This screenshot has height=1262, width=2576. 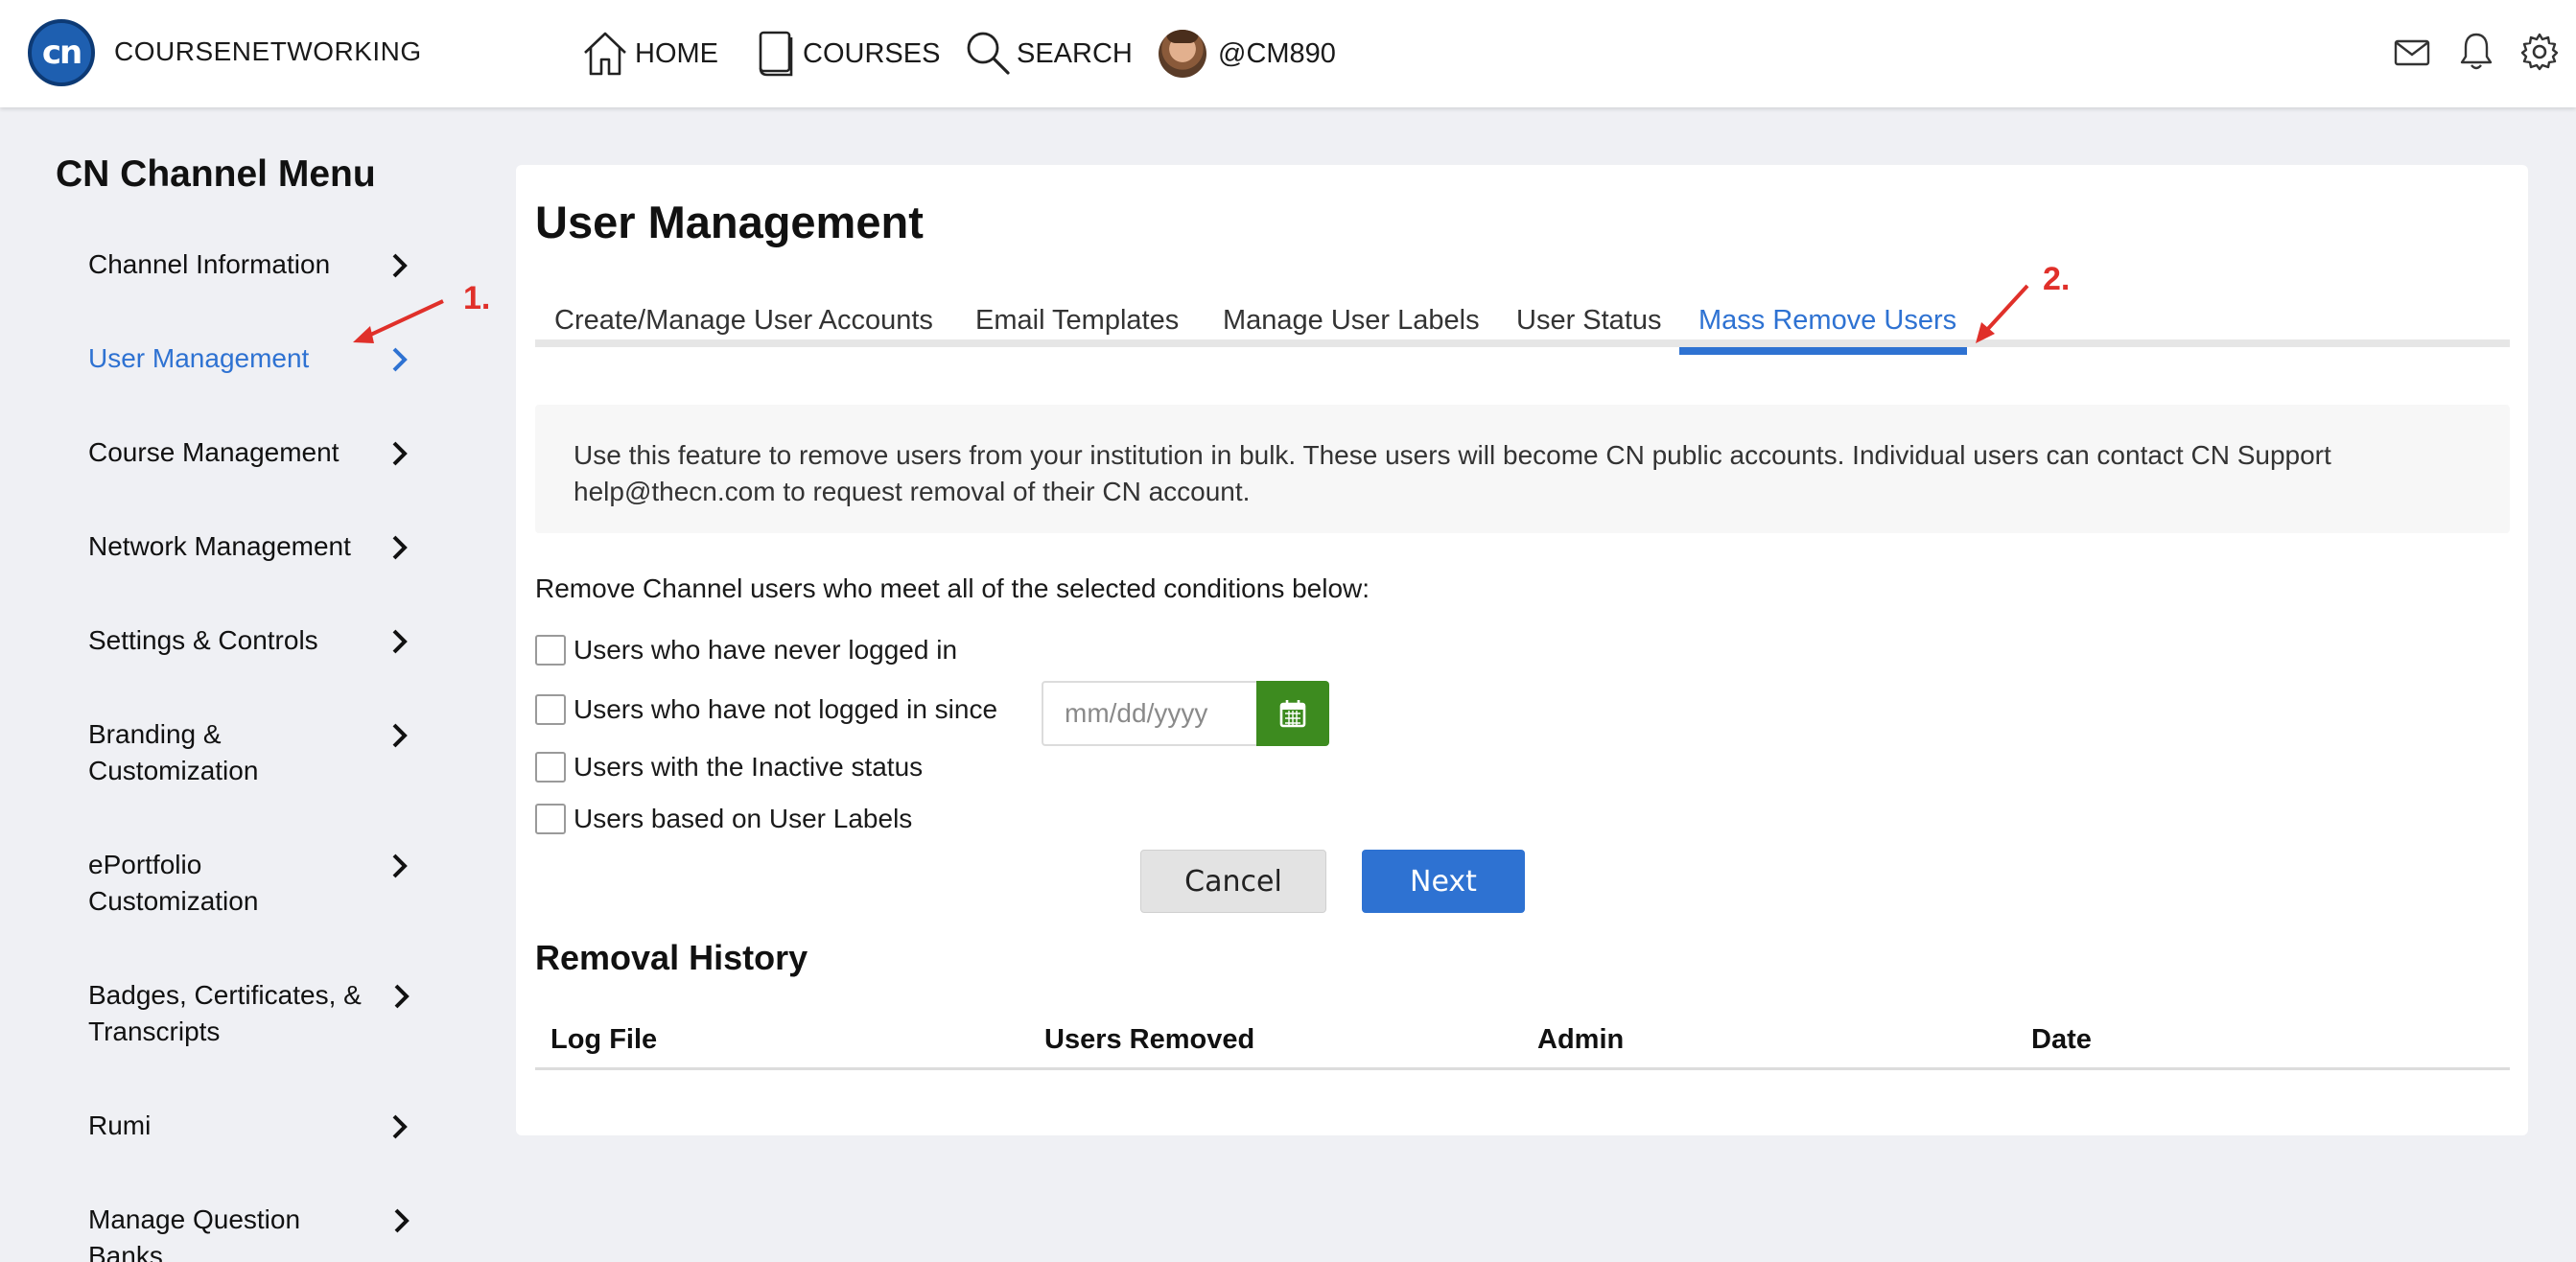 I want to click on calendar-button, so click(x=1292, y=713).